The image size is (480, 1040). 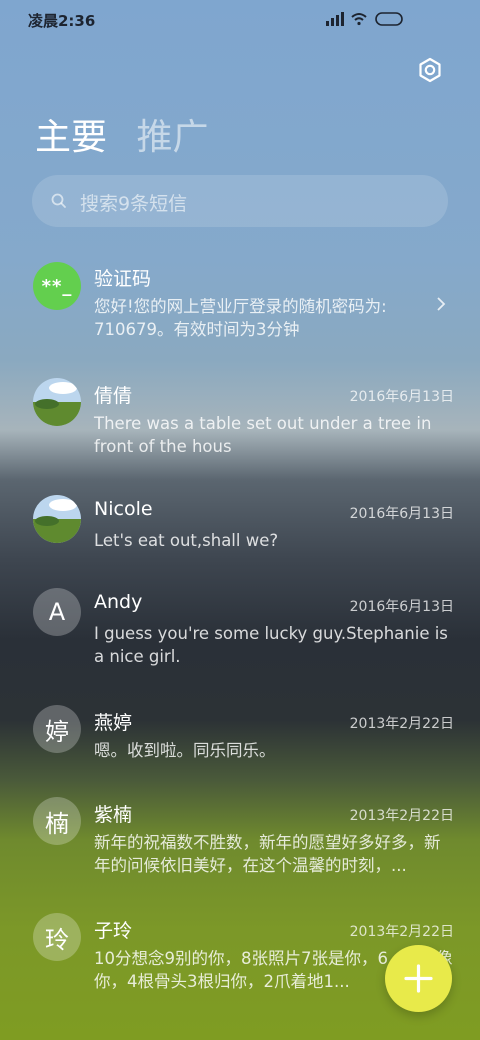 What do you see at coordinates (113, 931) in the screenshot?
I see `sender-name: 子玲` at bounding box center [113, 931].